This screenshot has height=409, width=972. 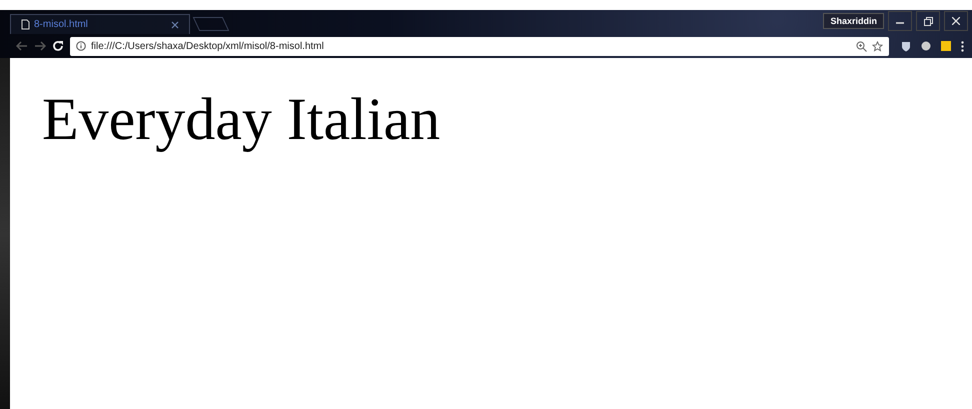 I want to click on tab-title: 8-misol.html, so click(x=61, y=24).